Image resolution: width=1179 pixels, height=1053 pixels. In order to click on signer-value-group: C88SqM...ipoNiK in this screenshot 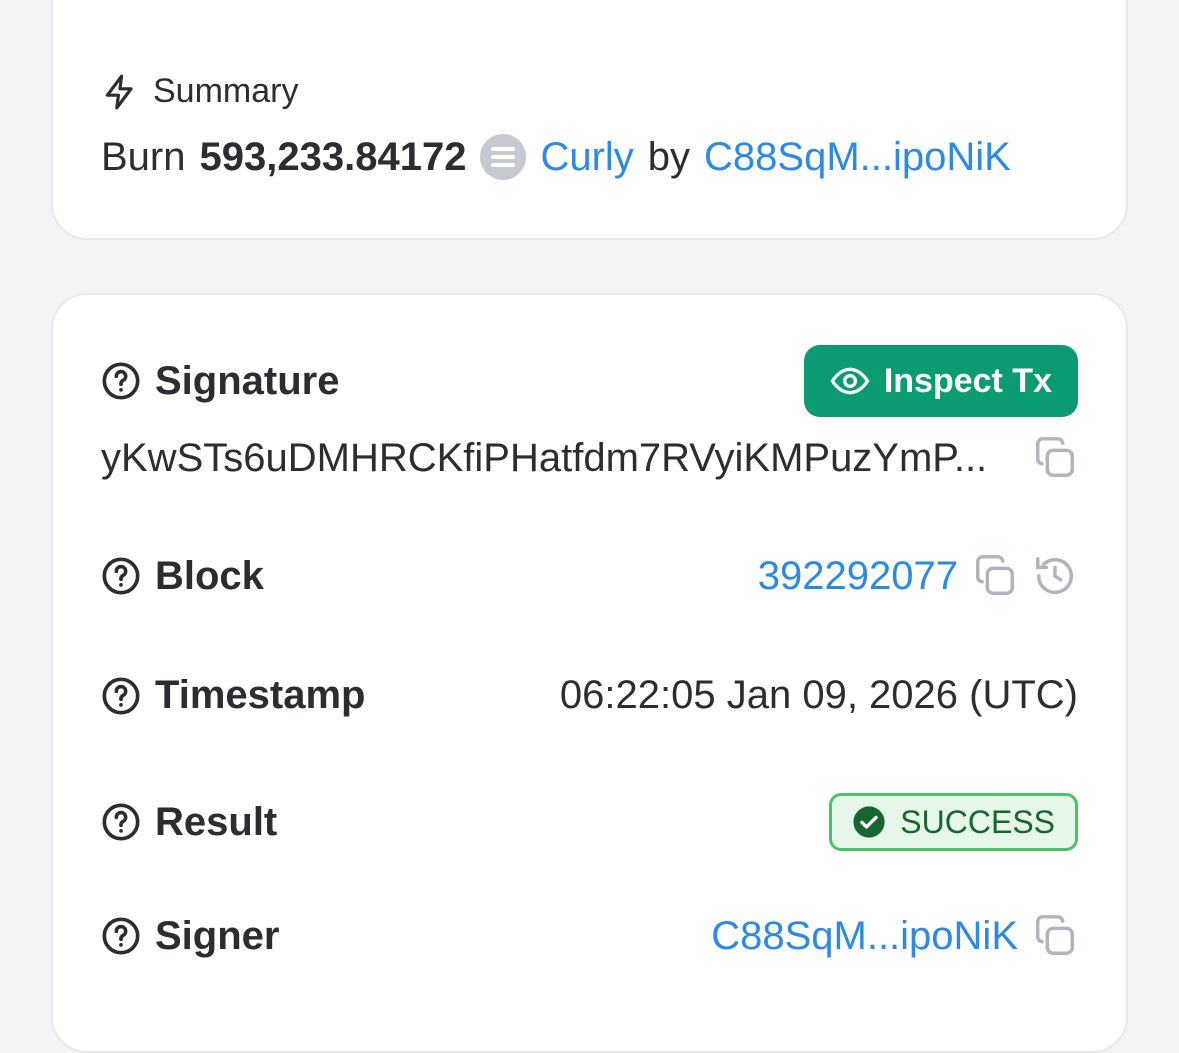, I will do `click(894, 936)`.